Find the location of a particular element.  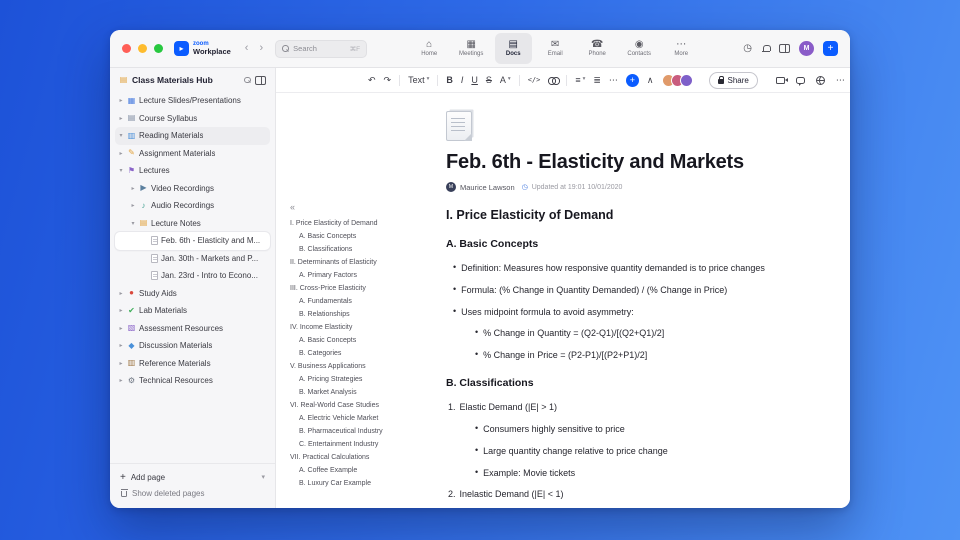

collapse-toc-icon: « is located at coordinates (368, 207).